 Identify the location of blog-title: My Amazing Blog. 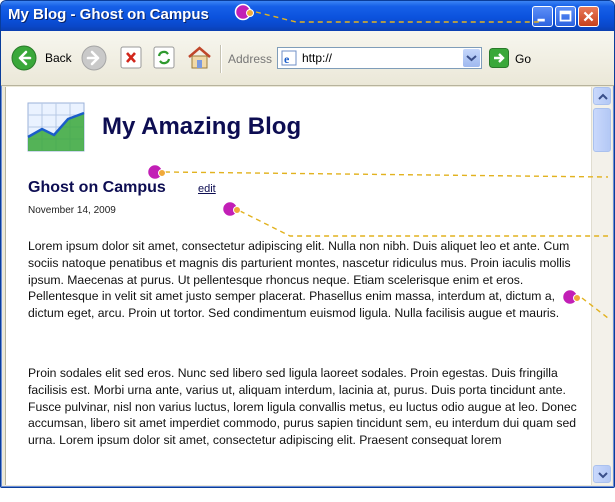
(202, 126).